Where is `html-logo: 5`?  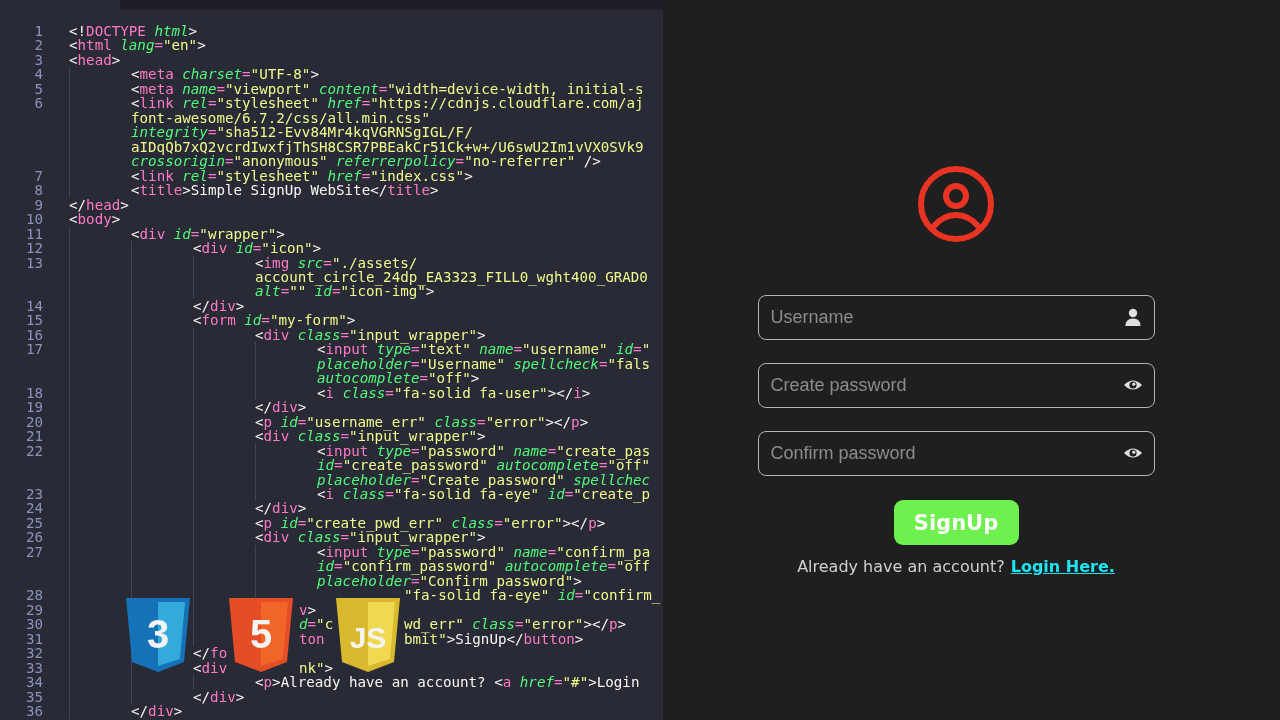
html-logo: 5 is located at coordinates (261, 635).